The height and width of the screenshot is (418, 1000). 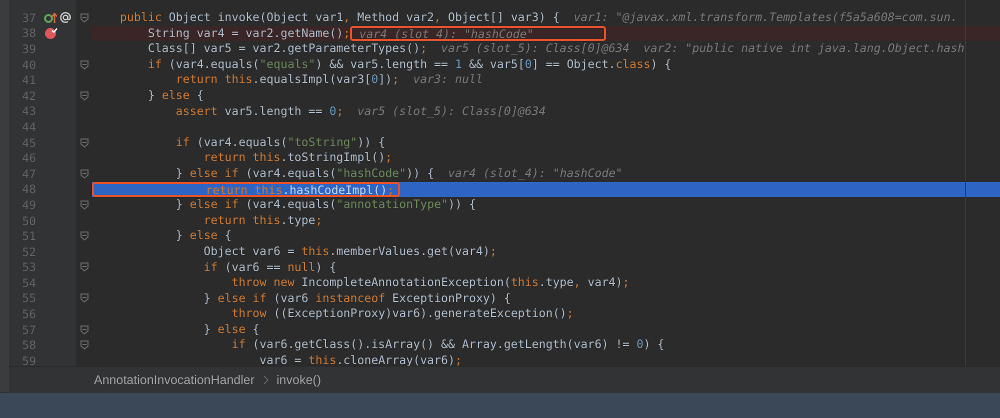 I want to click on code-line: return this.equalsImpl(var3[0]); var3: null, so click(x=329, y=80).